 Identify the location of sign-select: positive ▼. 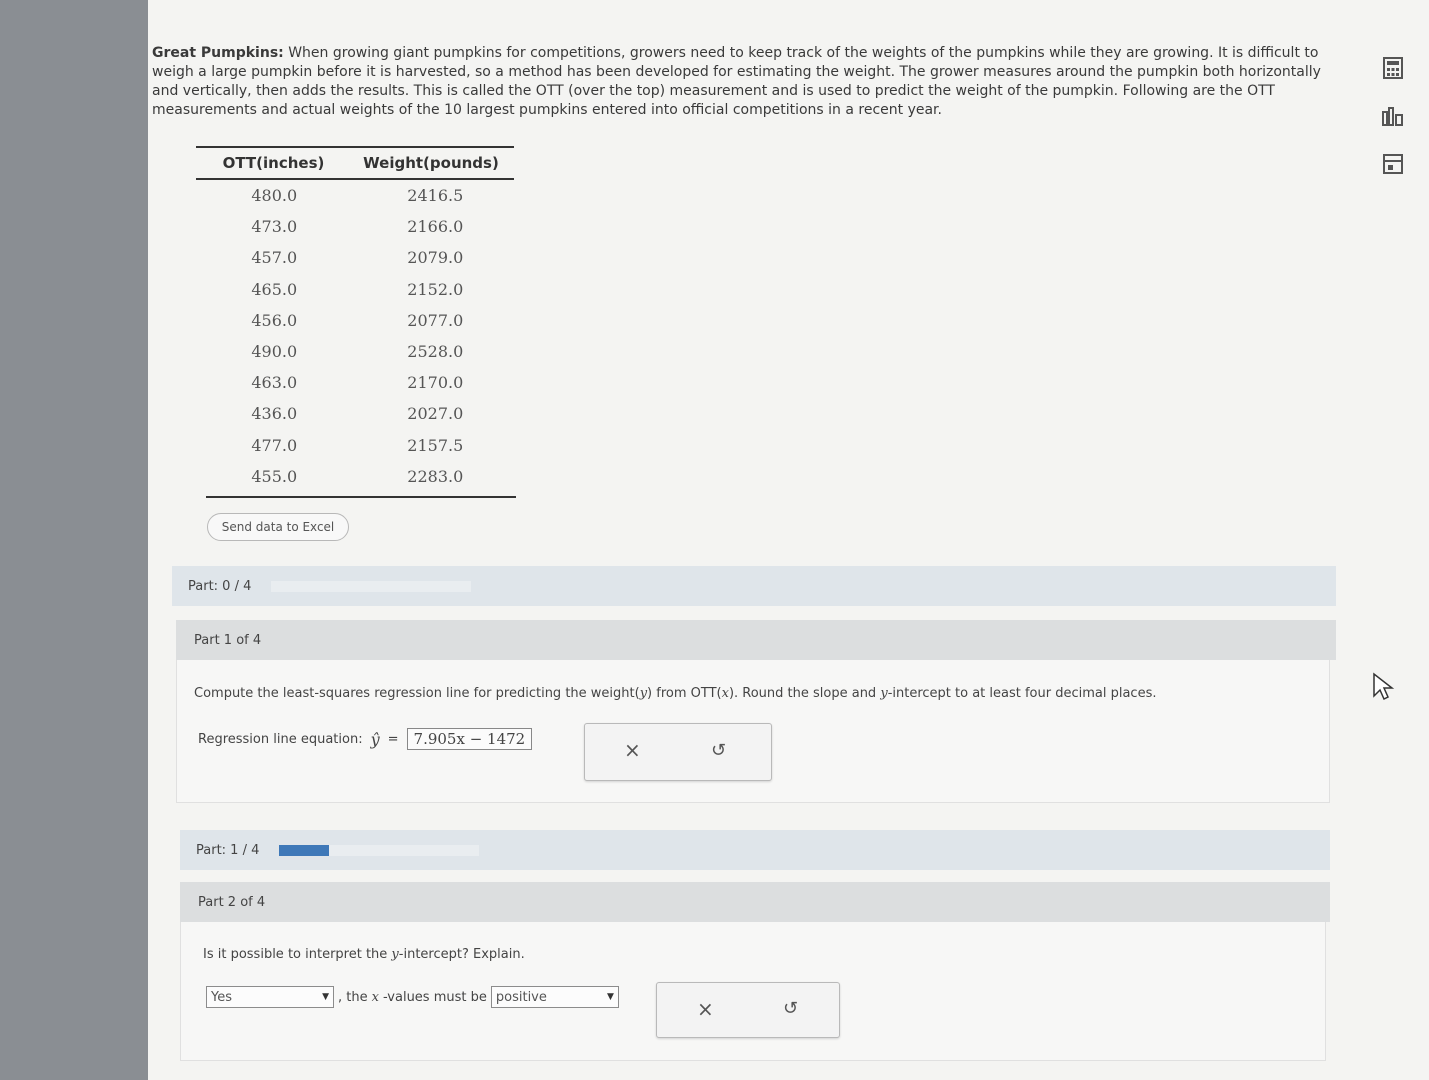
(554, 997).